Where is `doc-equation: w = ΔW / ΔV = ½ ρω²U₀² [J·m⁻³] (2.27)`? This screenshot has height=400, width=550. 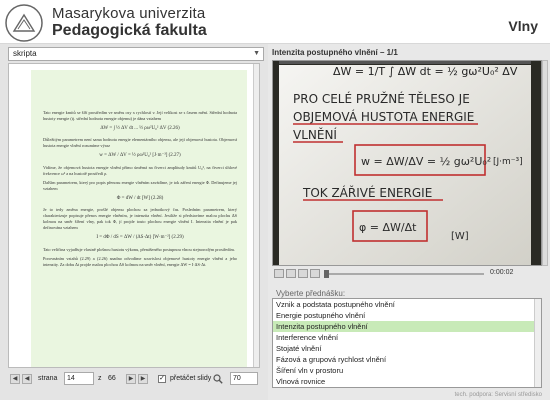 doc-equation: w = ΔW / ΔV = ½ ρω²U₀² [J·m⁻³] (2.27) is located at coordinates (140, 156).